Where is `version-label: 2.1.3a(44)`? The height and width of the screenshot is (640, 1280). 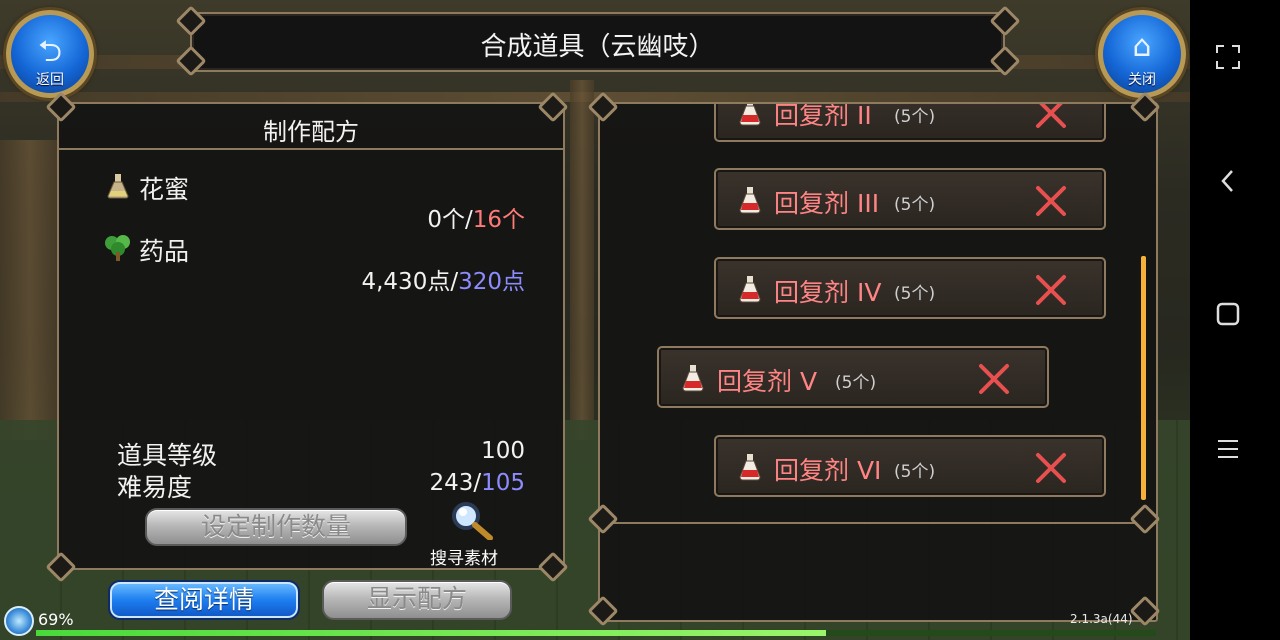 version-label: 2.1.3a(44) is located at coordinates (1101, 619).